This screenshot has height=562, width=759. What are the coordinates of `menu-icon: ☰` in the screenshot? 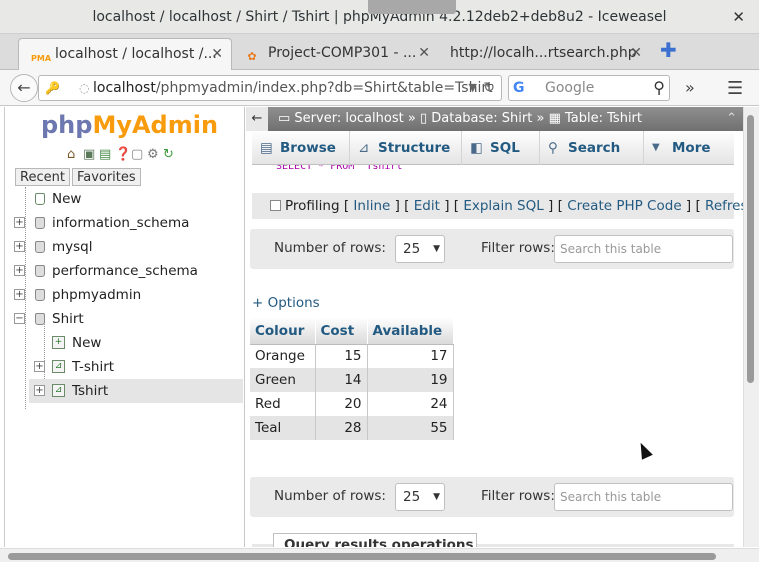 It's located at (735, 88).